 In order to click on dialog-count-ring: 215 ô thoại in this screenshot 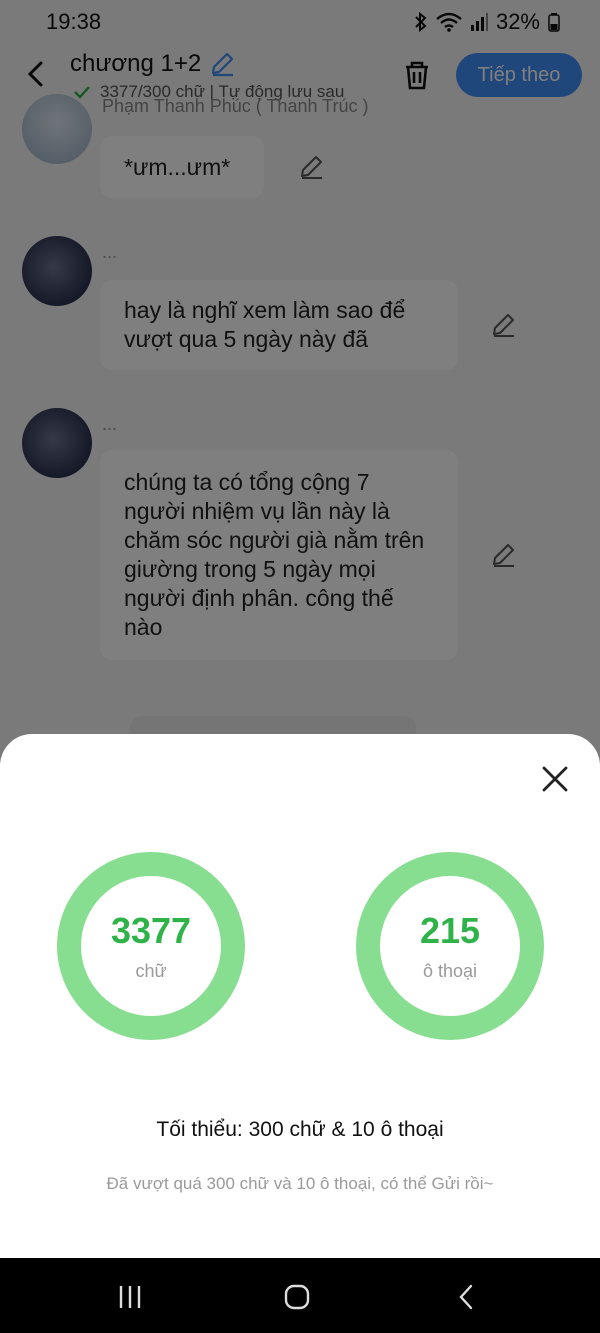, I will do `click(450, 946)`.